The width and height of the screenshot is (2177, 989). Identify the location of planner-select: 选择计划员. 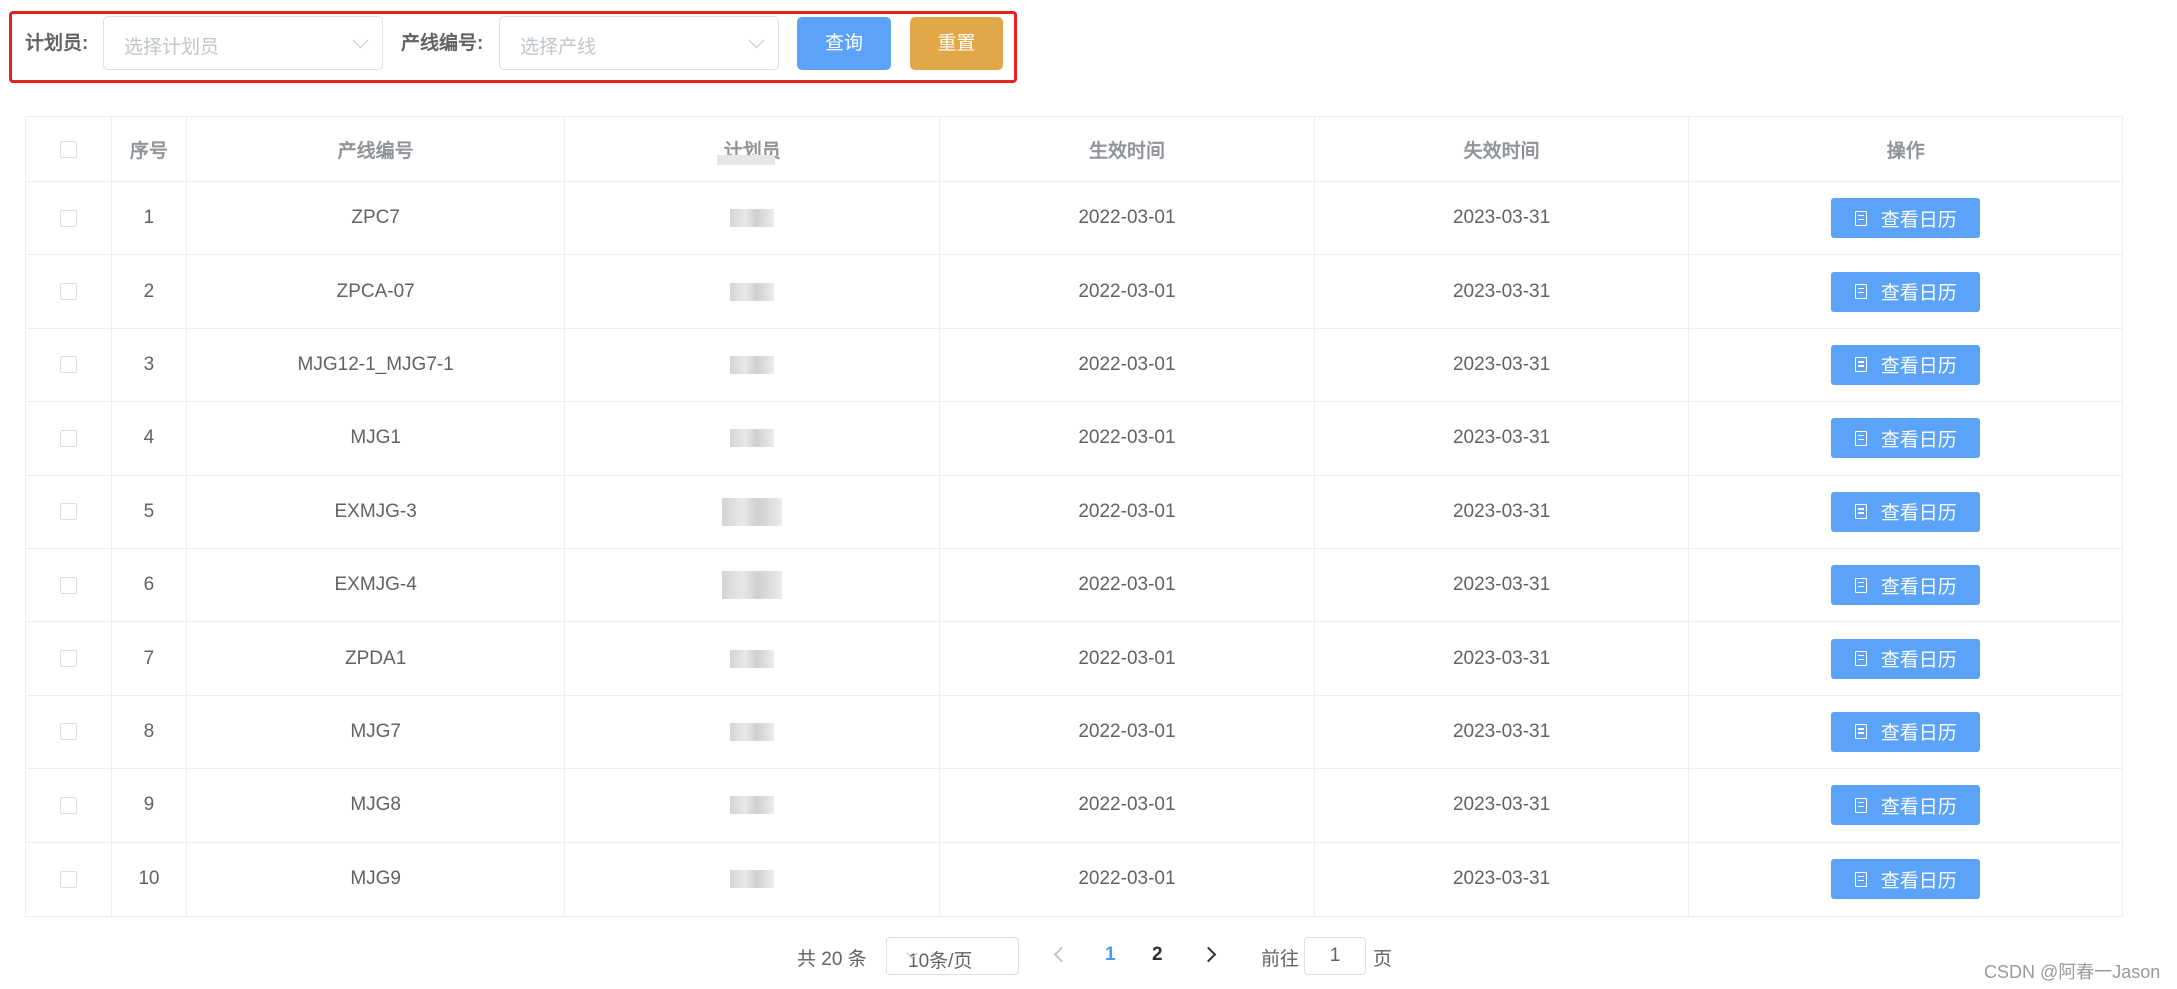
(243, 43).